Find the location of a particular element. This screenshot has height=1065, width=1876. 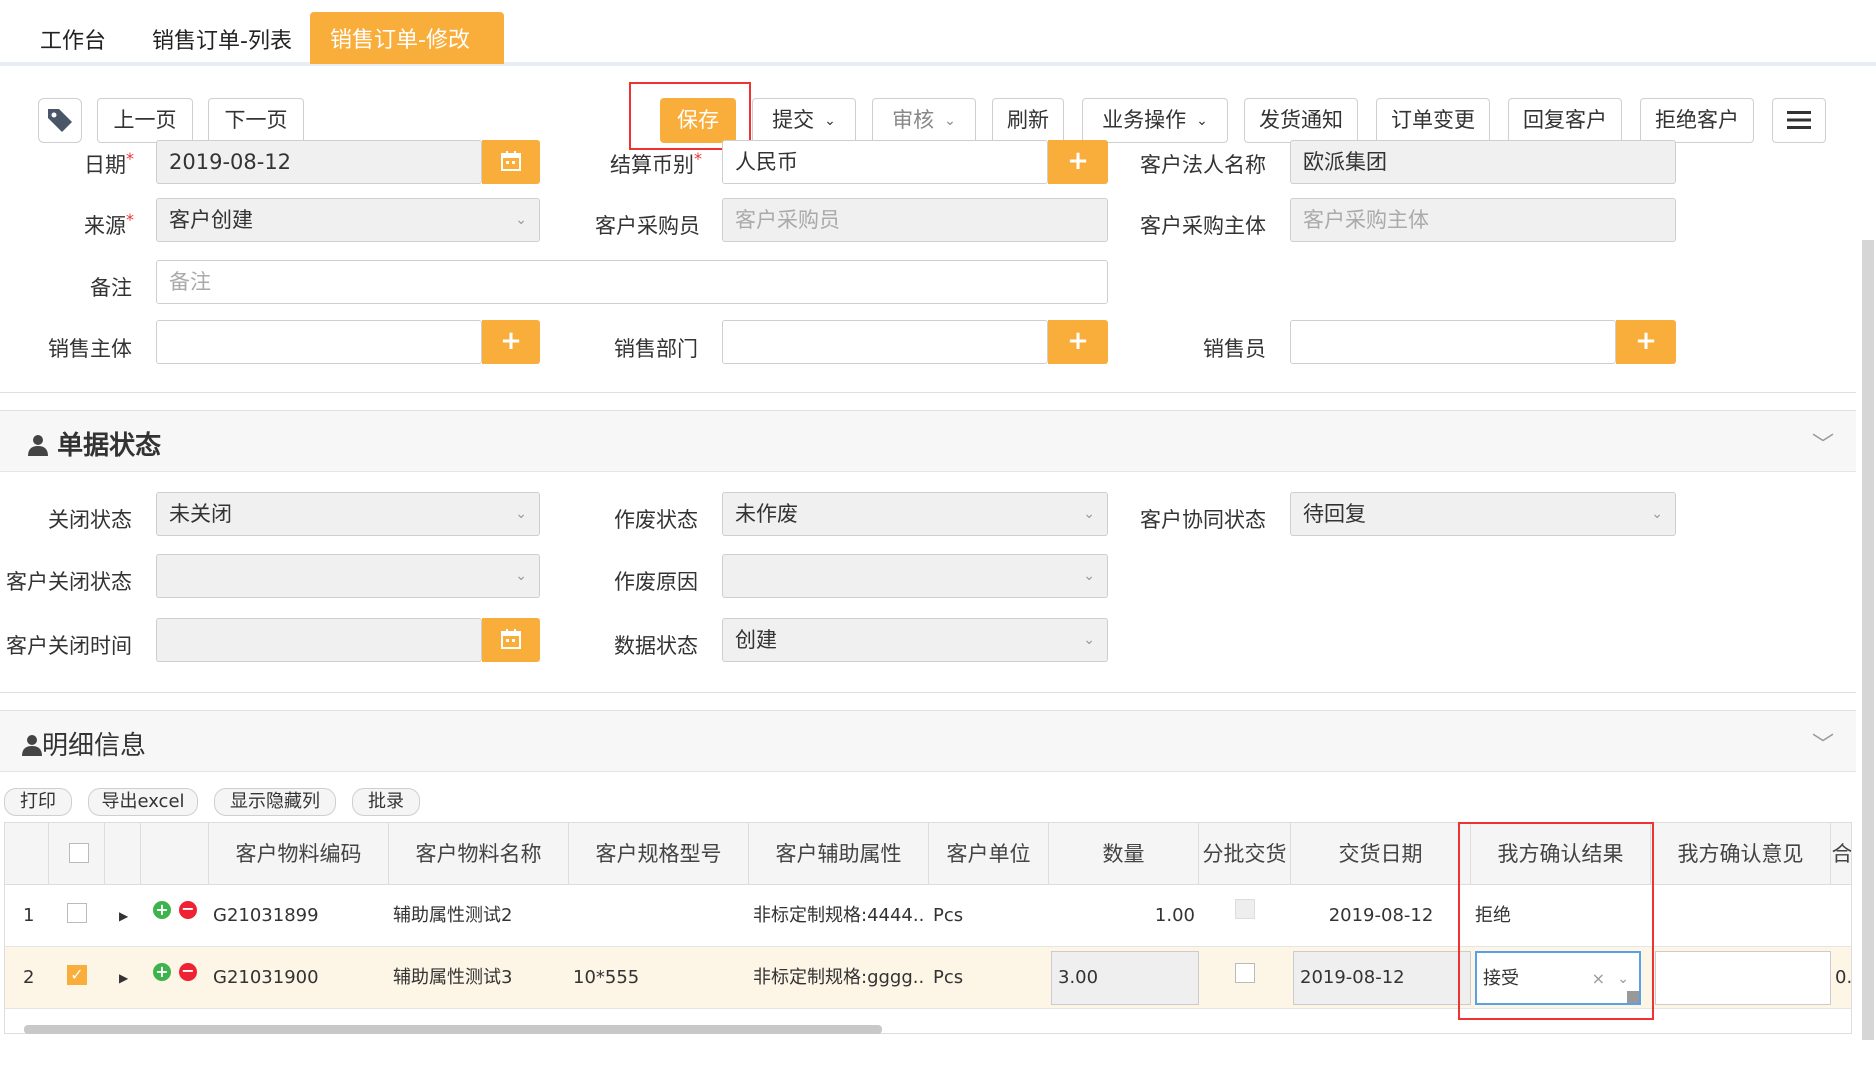

currency-field: 人民币 is located at coordinates (885, 162).